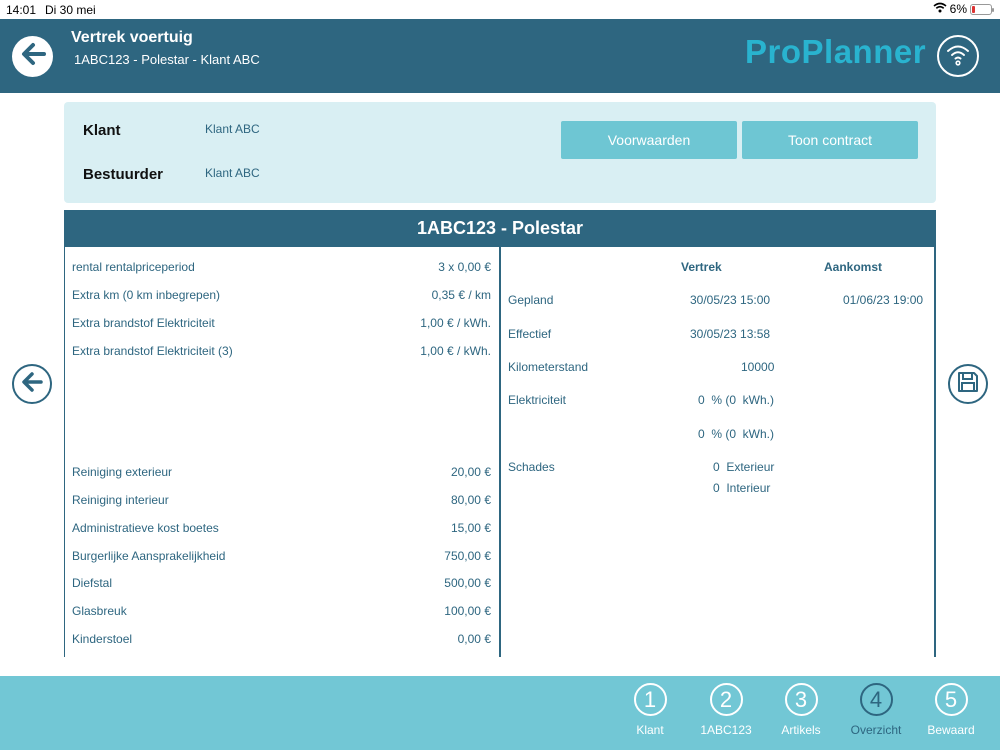 The height and width of the screenshot is (750, 1000). I want to click on step-number: 2, so click(726, 699).